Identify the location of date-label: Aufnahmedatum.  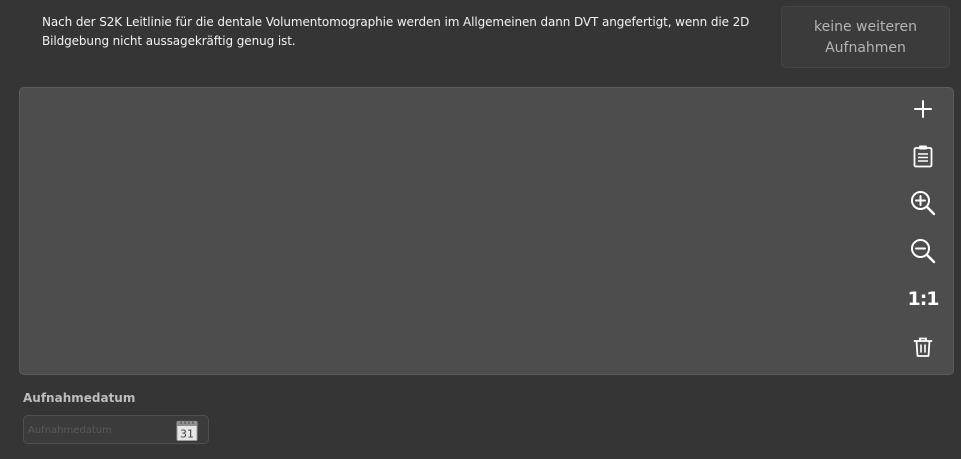
(79, 398).